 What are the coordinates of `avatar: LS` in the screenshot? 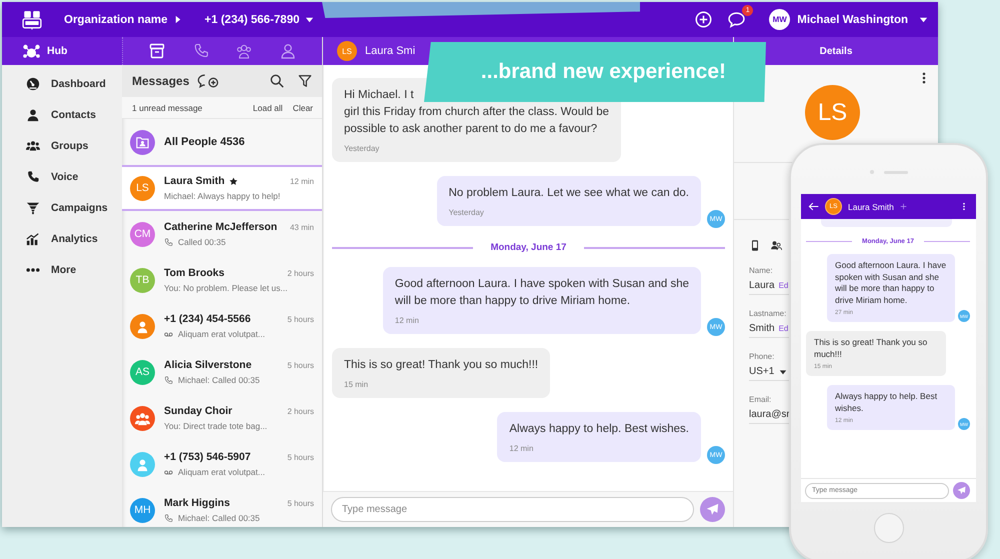 It's located at (142, 188).